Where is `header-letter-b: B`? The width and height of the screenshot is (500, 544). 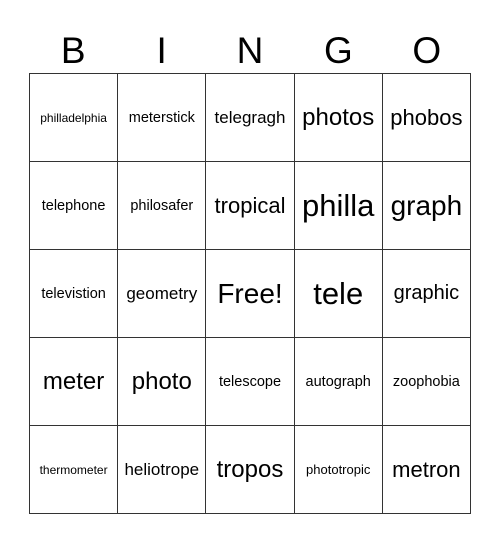
header-letter-b: B is located at coordinates (73, 50).